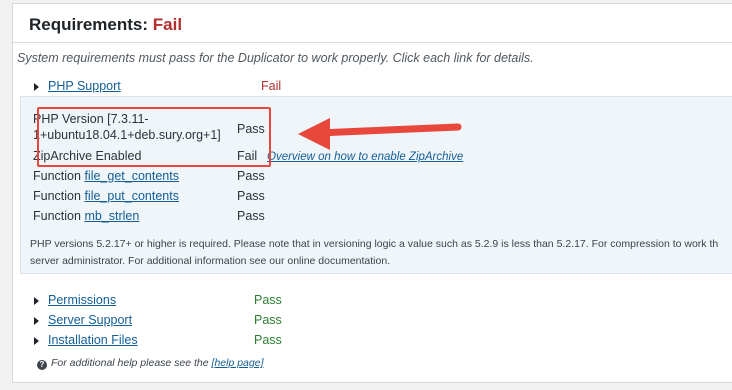  What do you see at coordinates (268, 320) in the screenshot?
I see `server-support-status: Pass` at bounding box center [268, 320].